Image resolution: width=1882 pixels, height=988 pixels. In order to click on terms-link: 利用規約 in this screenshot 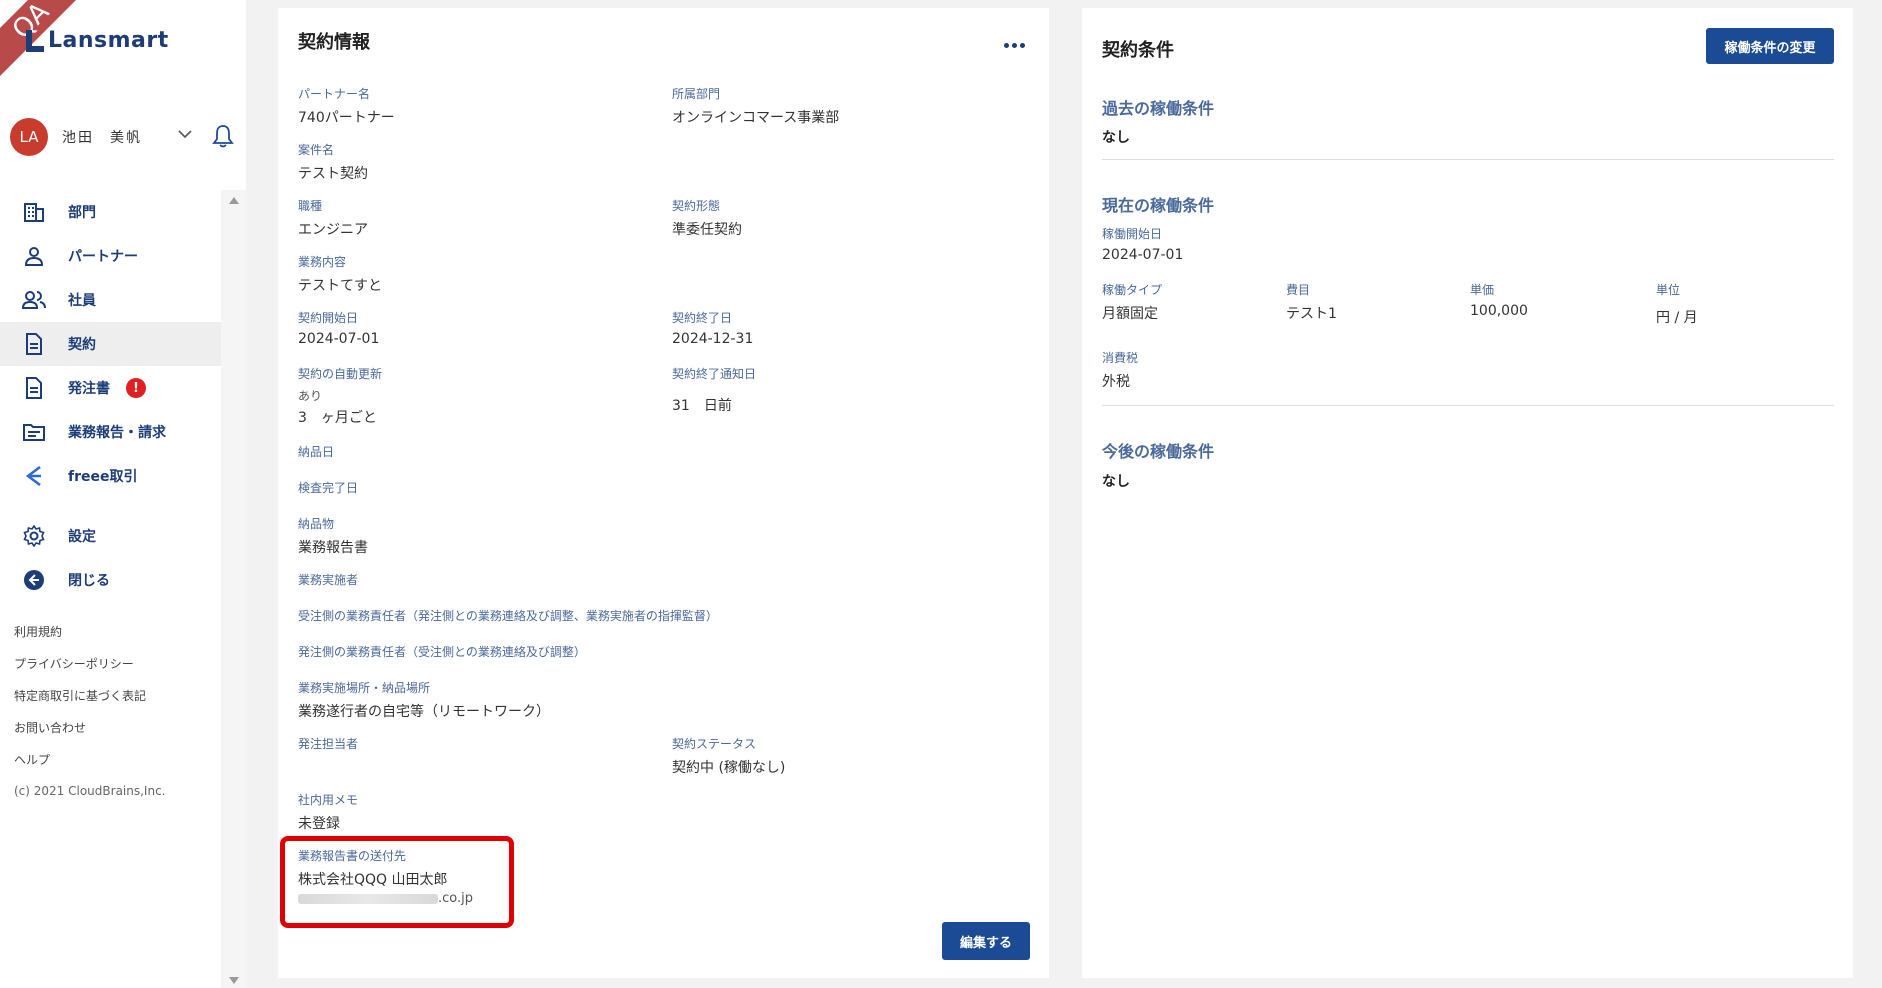, I will do `click(90, 638)`.